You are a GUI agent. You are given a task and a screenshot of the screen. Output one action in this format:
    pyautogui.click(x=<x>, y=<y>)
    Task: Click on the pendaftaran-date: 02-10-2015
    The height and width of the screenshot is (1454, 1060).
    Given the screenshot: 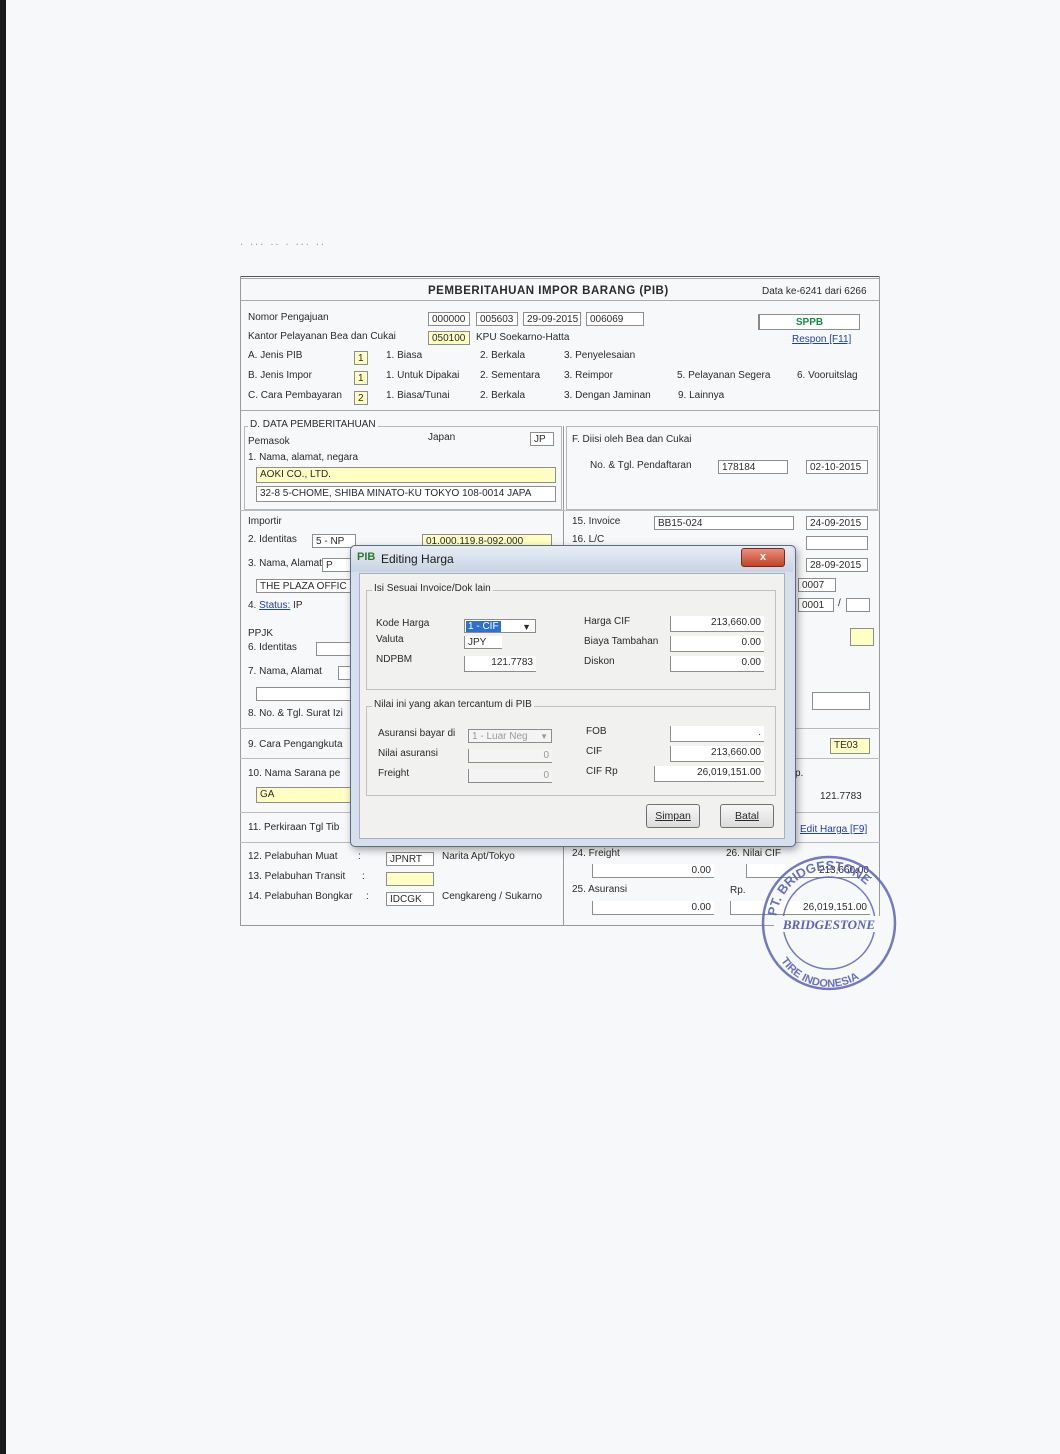 What is the action you would take?
    pyautogui.click(x=837, y=467)
    